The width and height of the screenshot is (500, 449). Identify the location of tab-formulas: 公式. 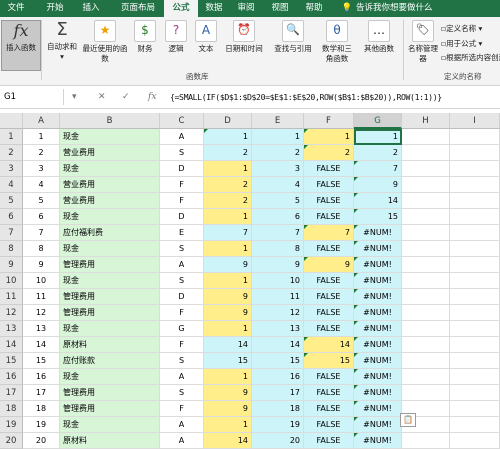
(181, 8).